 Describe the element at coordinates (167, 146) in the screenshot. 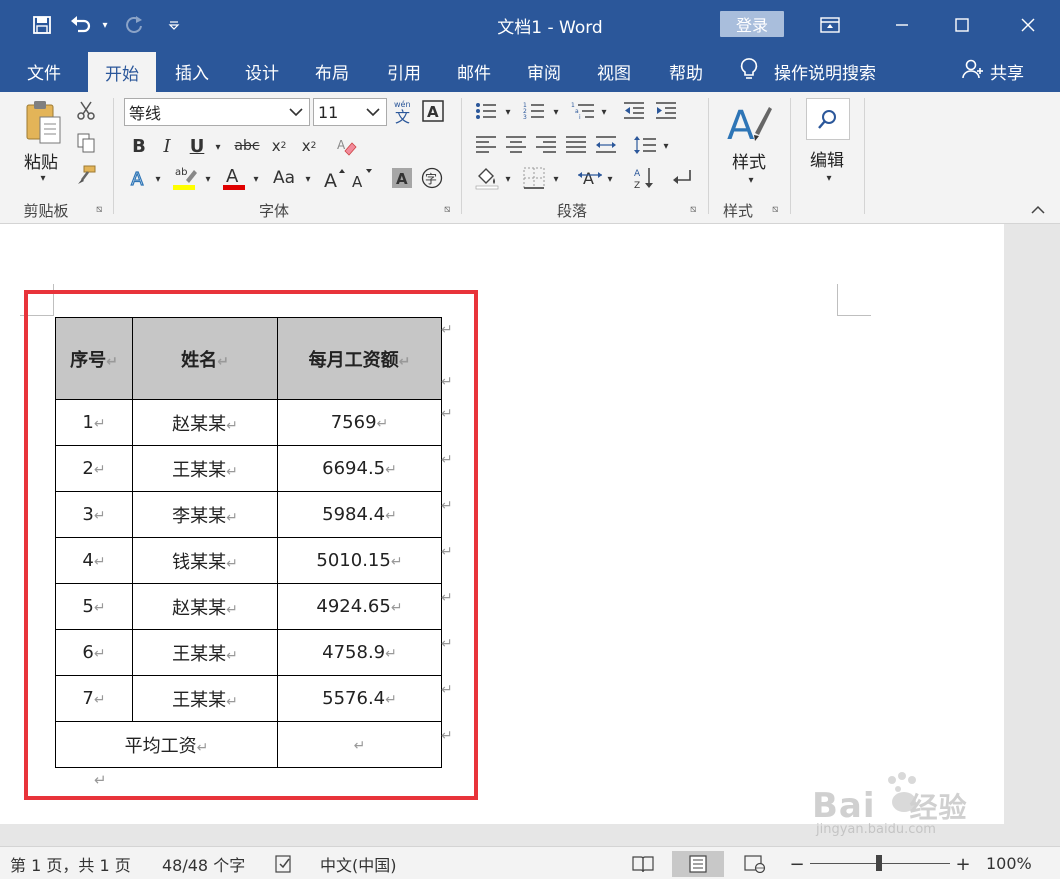

I see `italic-icon: I` at that location.